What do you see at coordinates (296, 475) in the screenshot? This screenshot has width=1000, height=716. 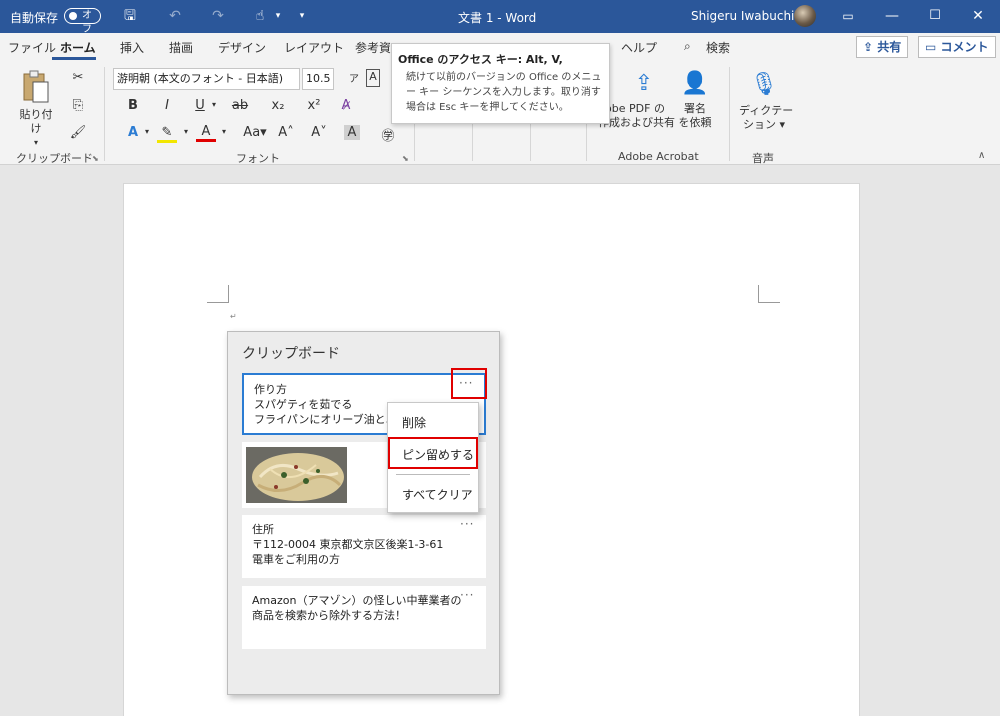 I see `pasta-image` at bounding box center [296, 475].